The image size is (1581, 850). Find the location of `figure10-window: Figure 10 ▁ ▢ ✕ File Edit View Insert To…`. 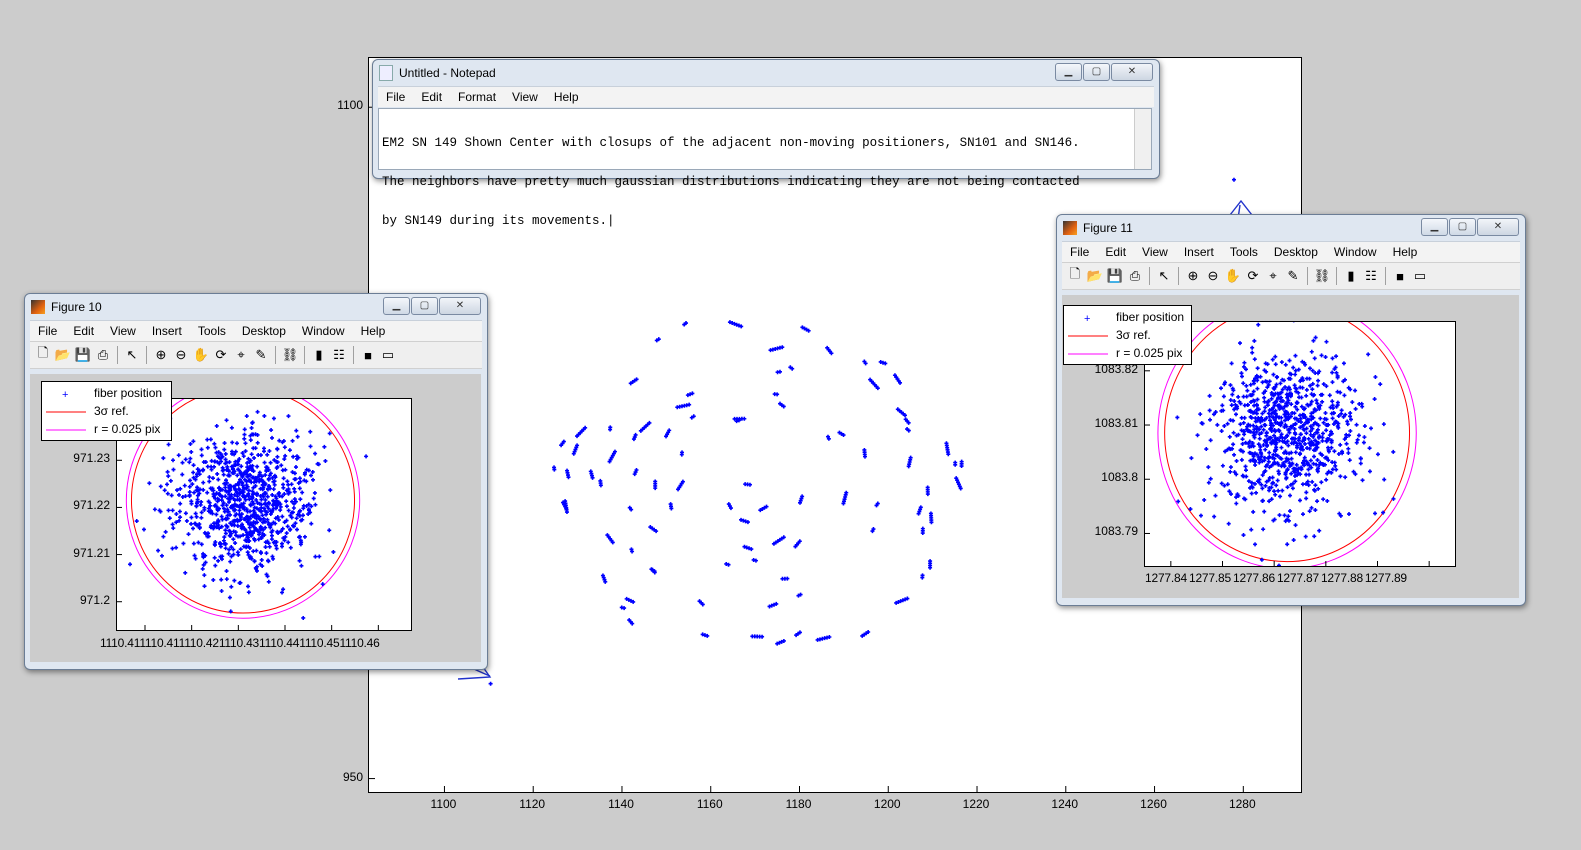

figure10-window: Figure 10 ▁ ▢ ✕ File Edit View Insert To… is located at coordinates (256, 481).